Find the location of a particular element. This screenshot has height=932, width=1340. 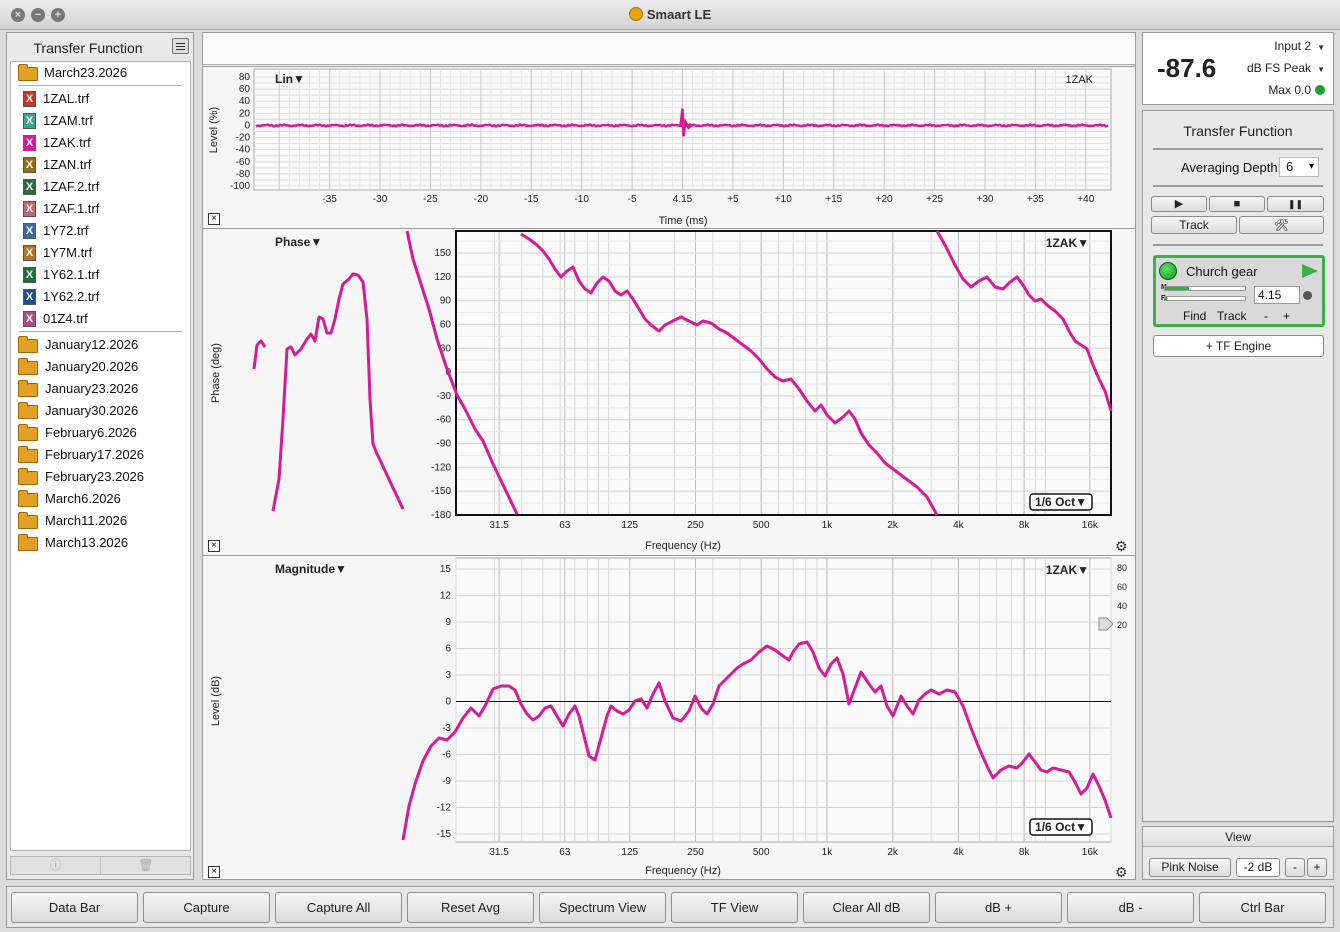

folder-item-open: March23.2026 is located at coordinates (100, 73).